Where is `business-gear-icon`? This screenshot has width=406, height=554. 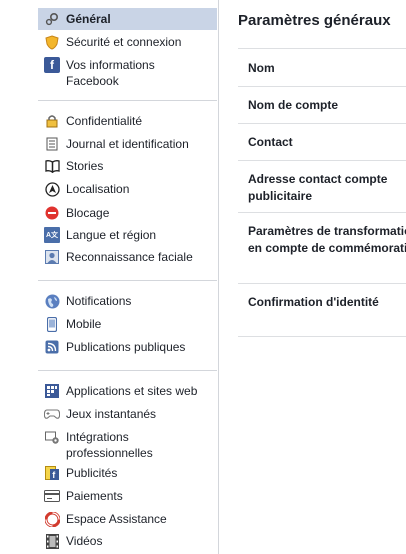
business-gear-icon is located at coordinates (52, 437).